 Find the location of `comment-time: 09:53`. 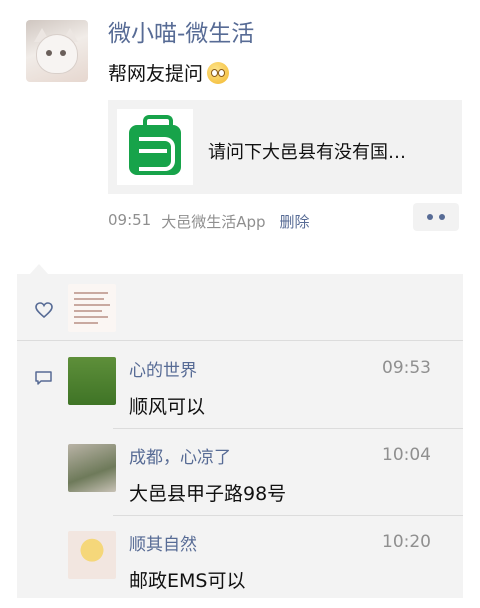

comment-time: 09:53 is located at coordinates (406, 368).